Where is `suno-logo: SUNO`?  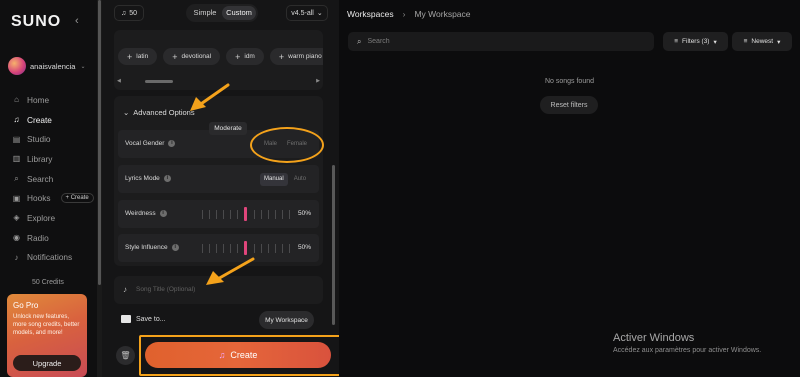 suno-logo: SUNO is located at coordinates (36, 22).